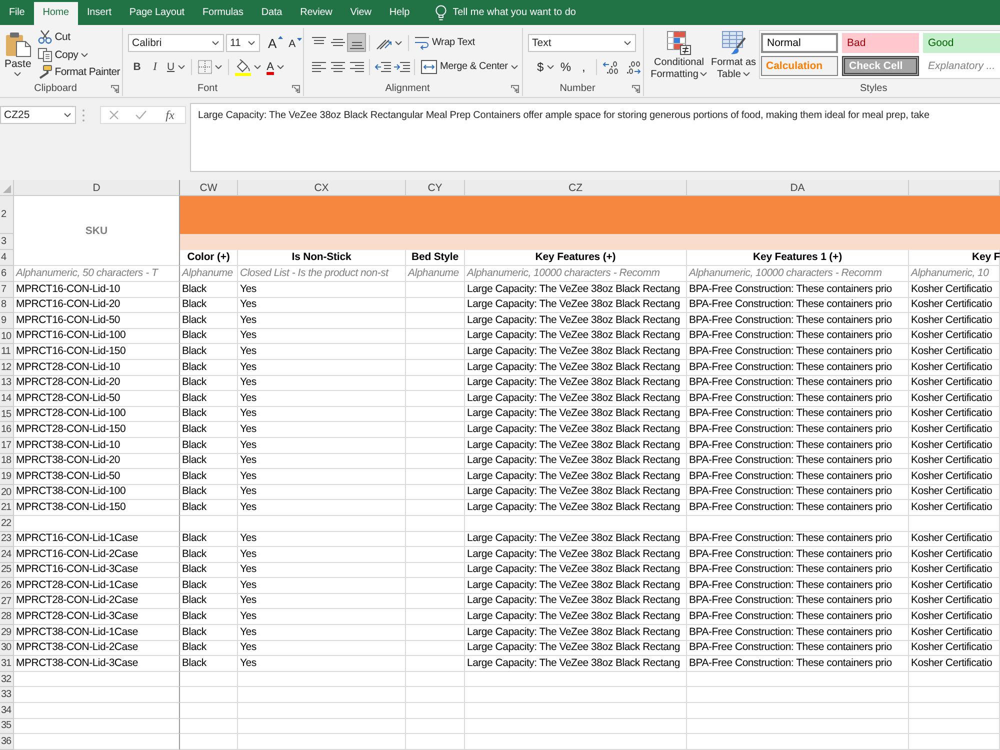 The height and width of the screenshot is (750, 1000). I want to click on copy-button: Copy, so click(79, 55).